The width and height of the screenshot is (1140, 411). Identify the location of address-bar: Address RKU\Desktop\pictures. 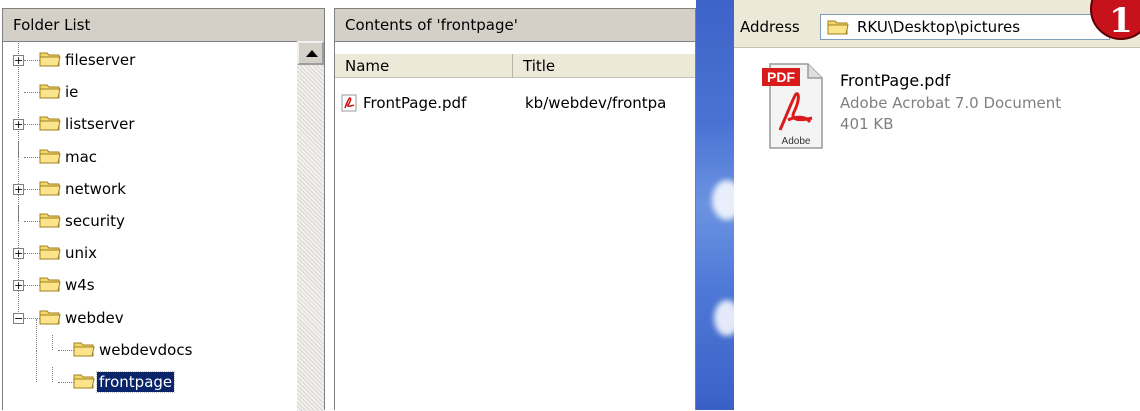
(937, 24).